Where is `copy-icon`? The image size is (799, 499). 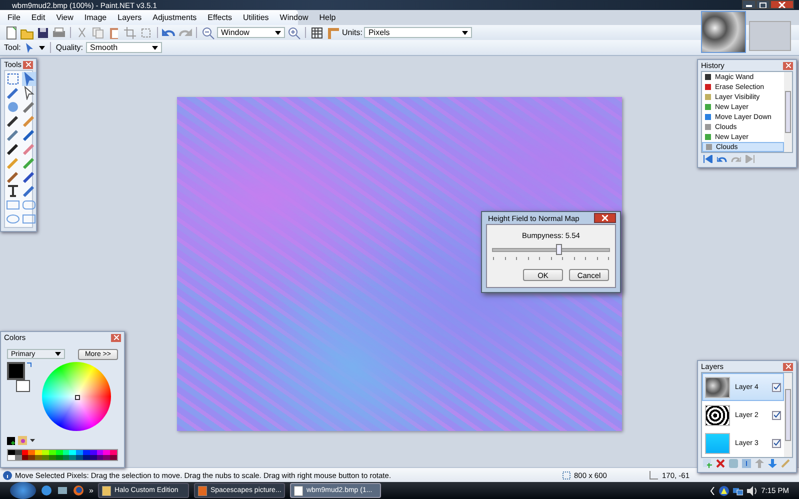 copy-icon is located at coordinates (98, 33).